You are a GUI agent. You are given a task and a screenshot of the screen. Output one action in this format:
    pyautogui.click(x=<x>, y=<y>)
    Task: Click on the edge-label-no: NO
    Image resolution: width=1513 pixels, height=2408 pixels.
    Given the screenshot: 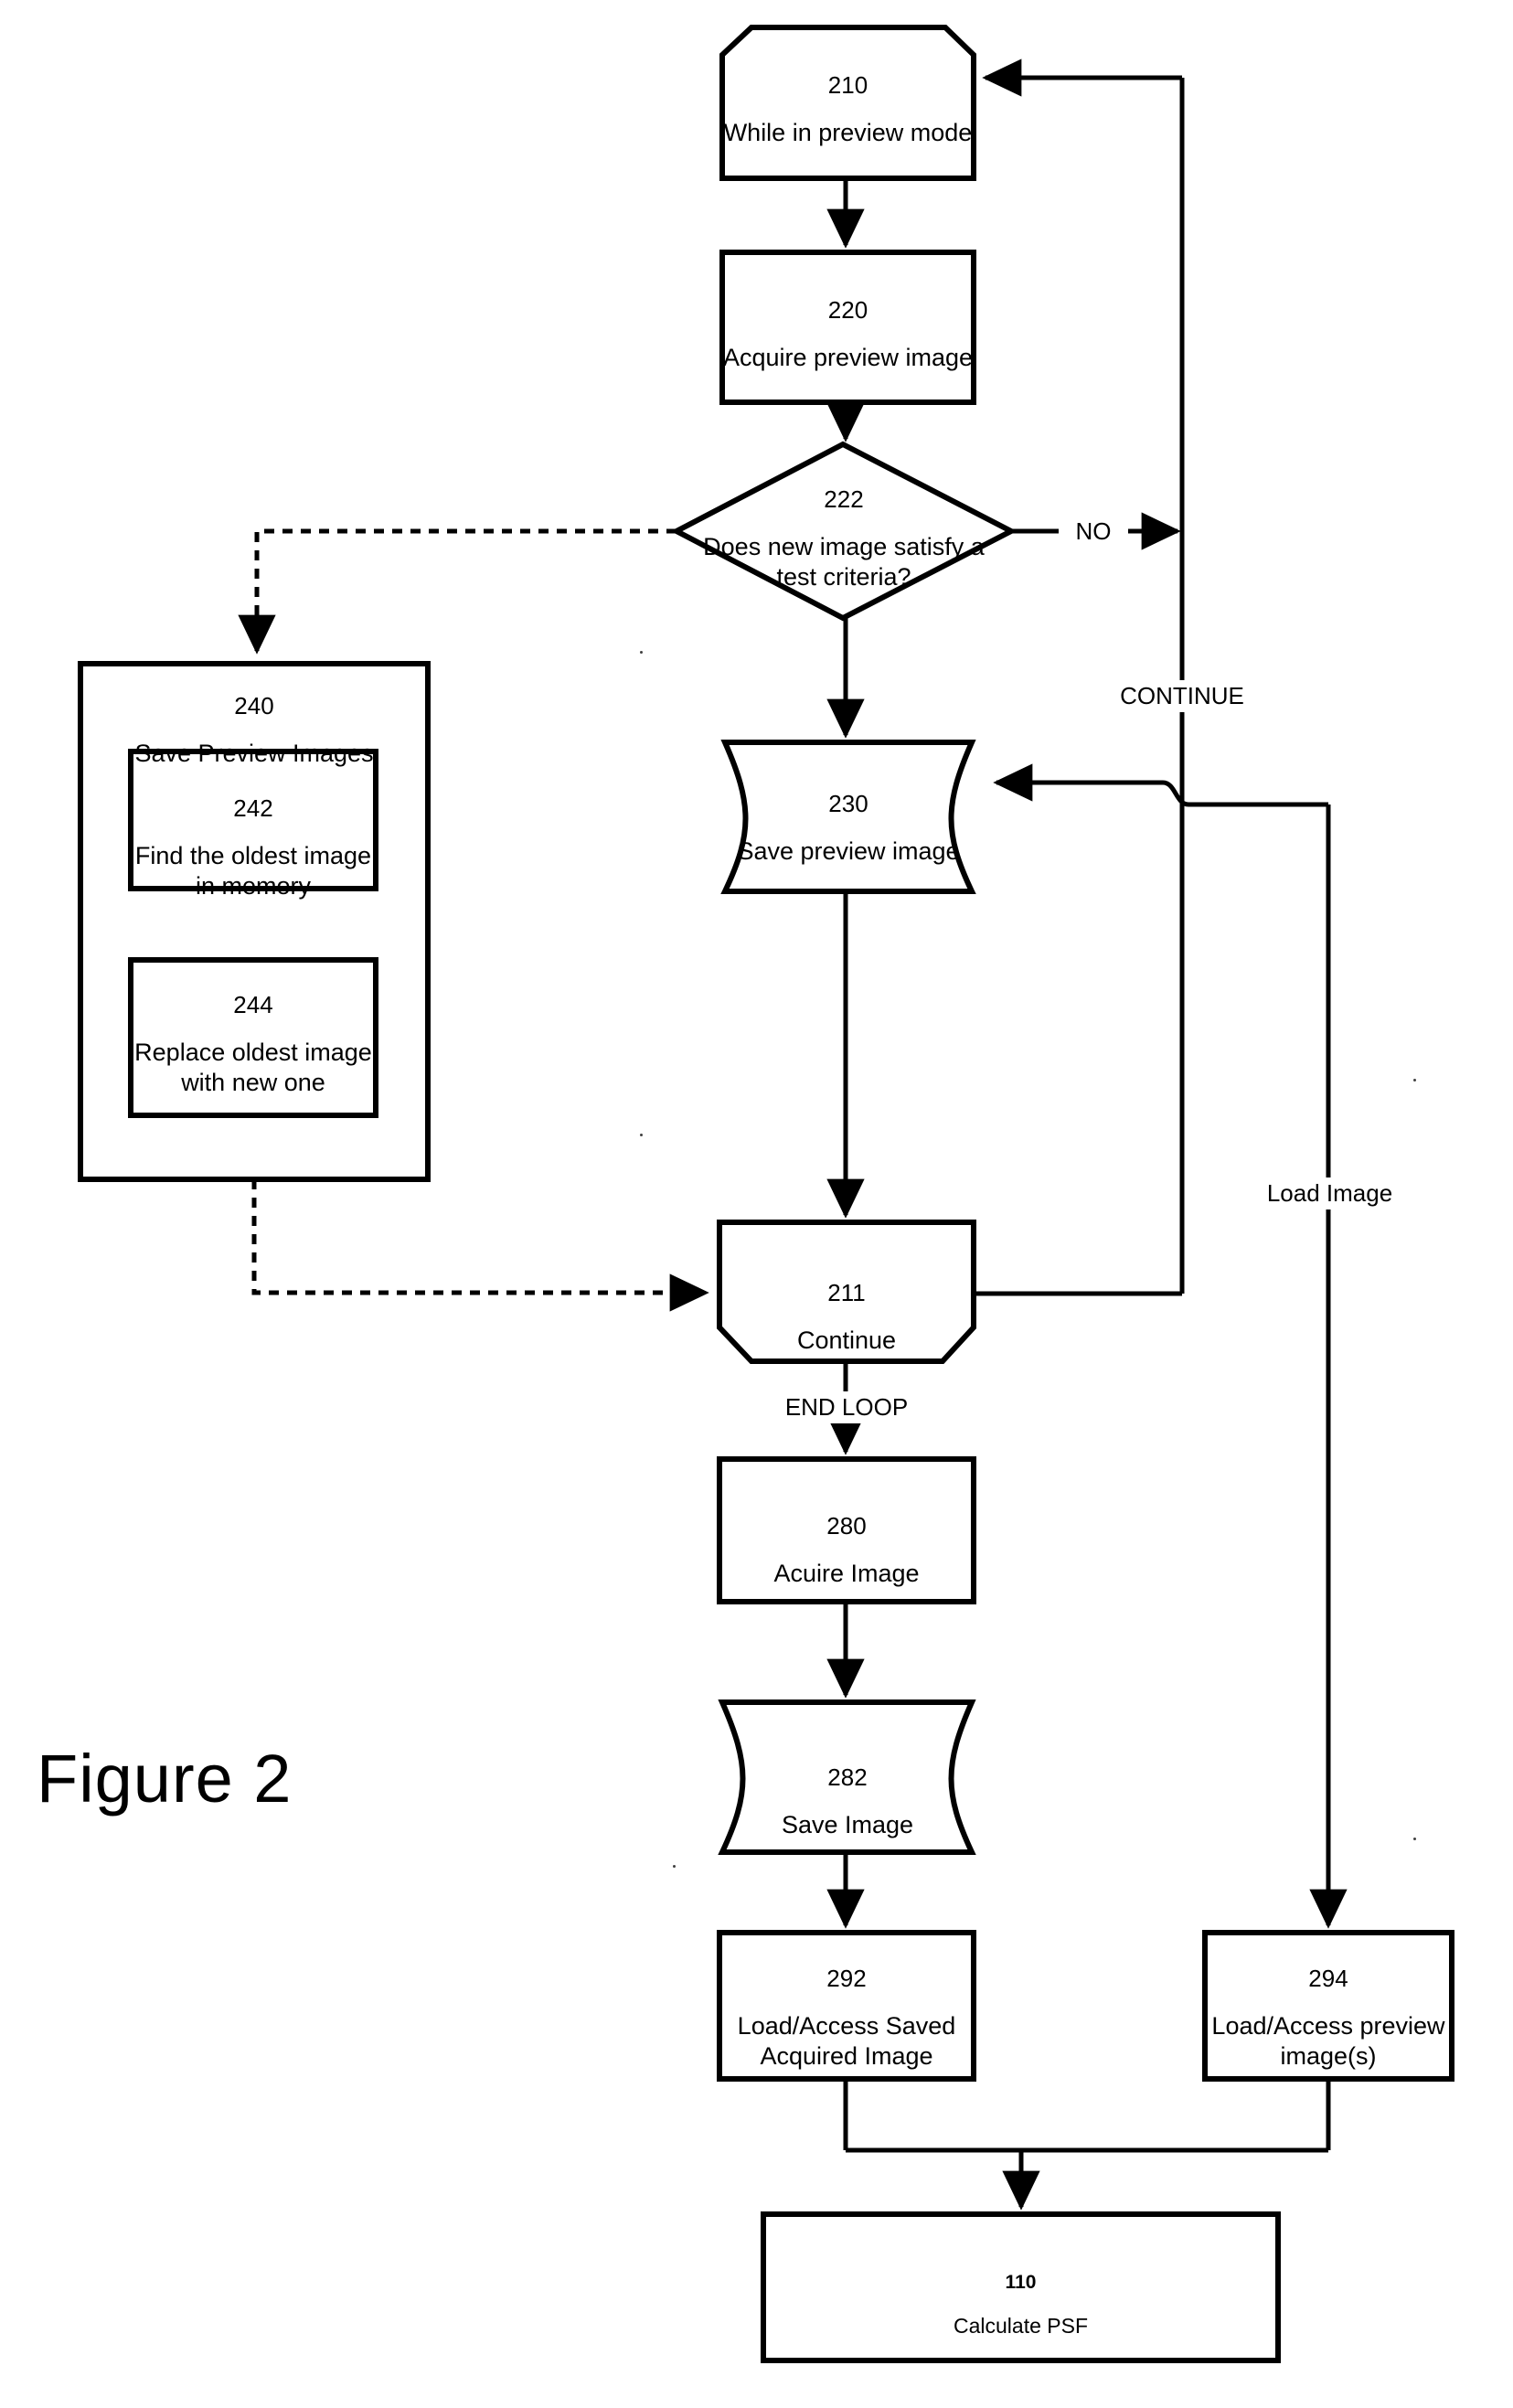 What is the action you would take?
    pyautogui.click(x=1093, y=531)
    